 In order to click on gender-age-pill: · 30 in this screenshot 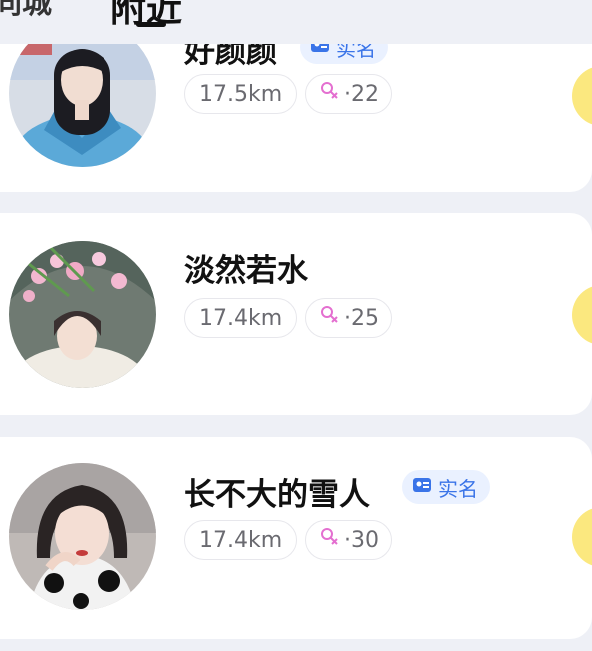, I will do `click(348, 540)`.